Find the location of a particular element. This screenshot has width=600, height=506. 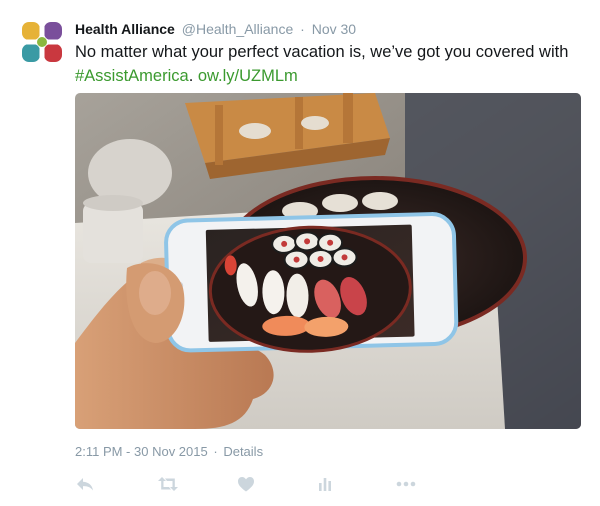

reply-button is located at coordinates (86, 484).